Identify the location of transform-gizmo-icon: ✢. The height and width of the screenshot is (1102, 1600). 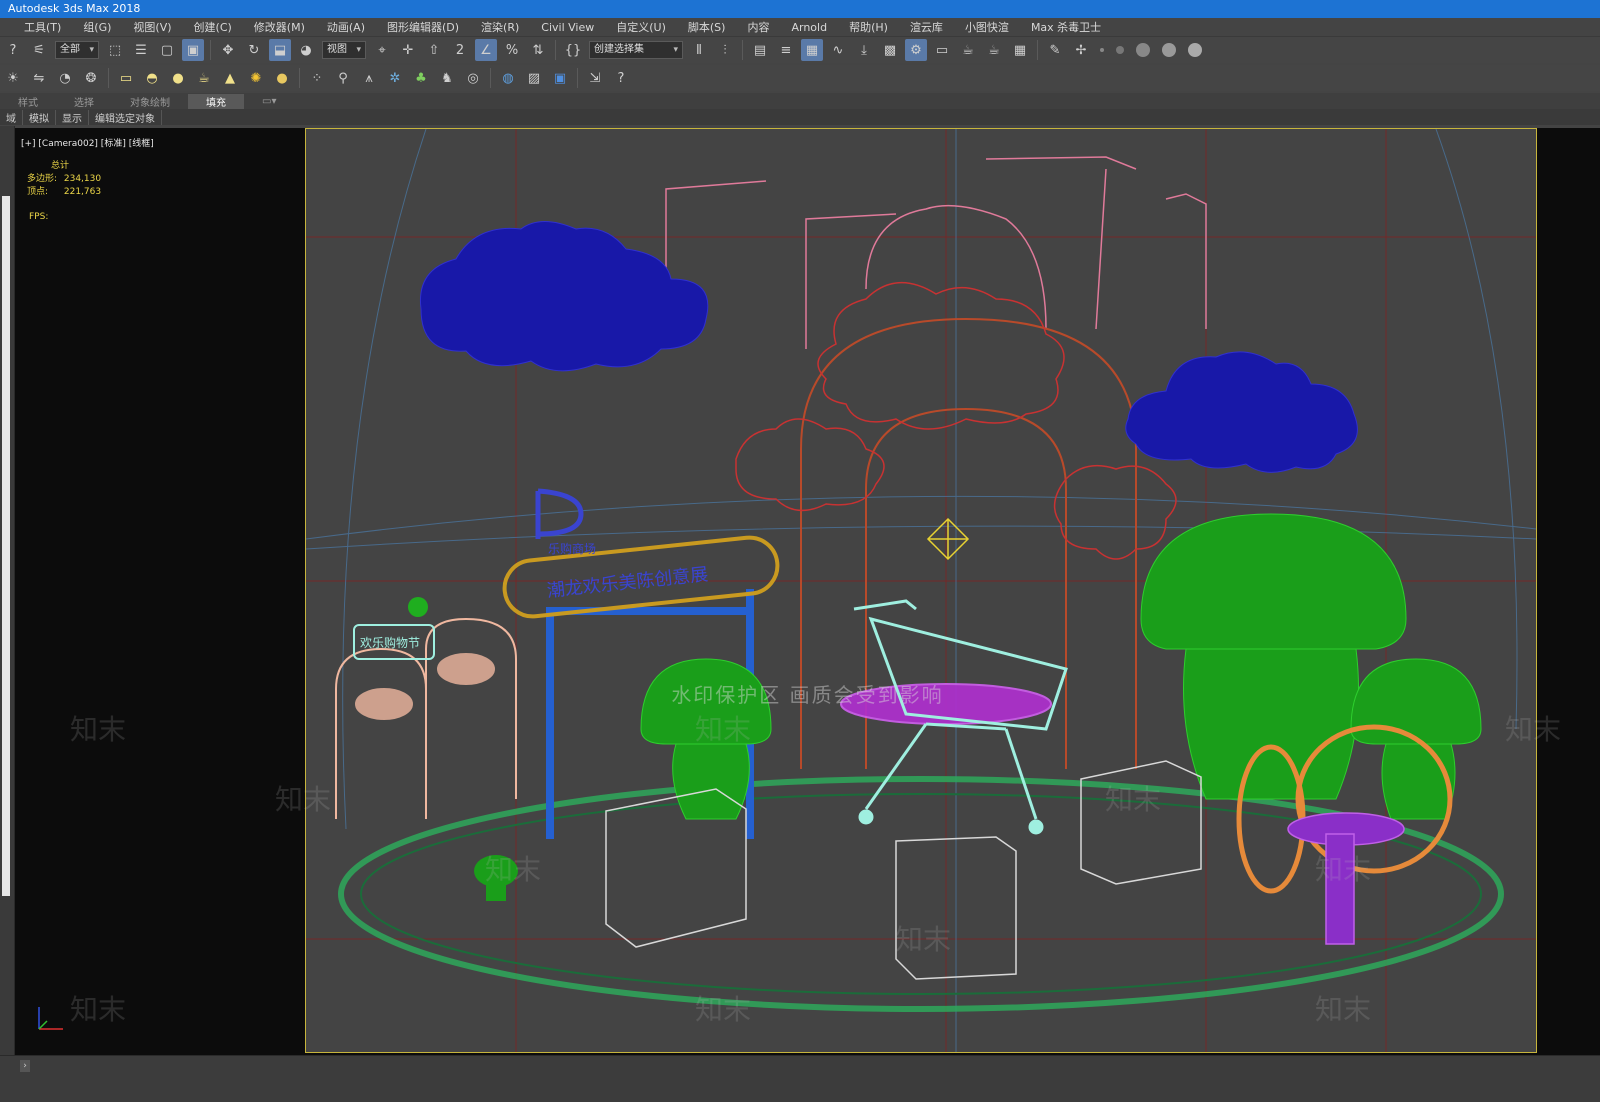
(1081, 50).